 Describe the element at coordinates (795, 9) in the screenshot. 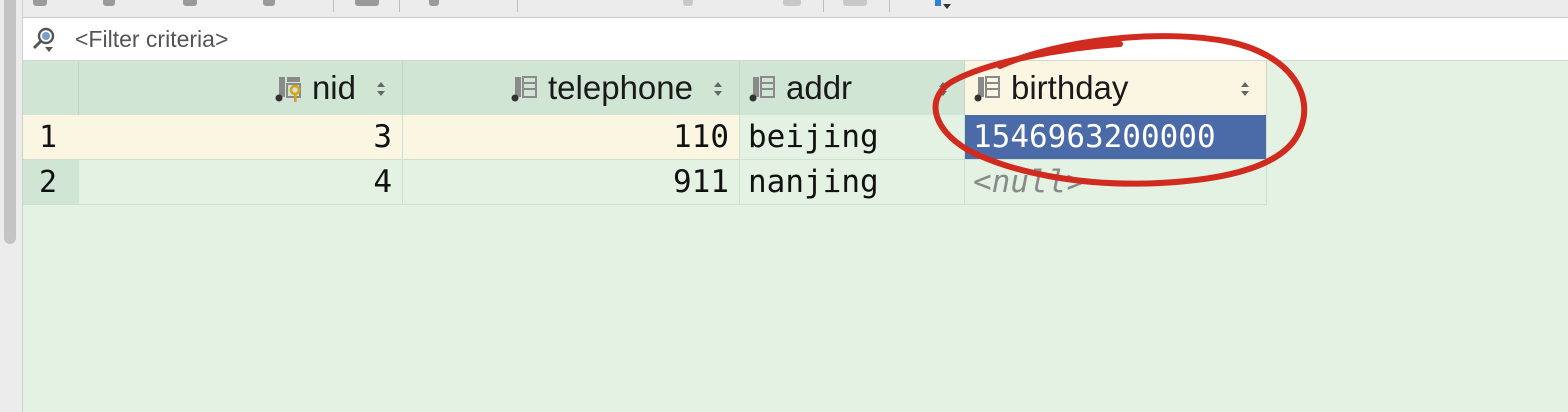

I see `toolbar` at that location.